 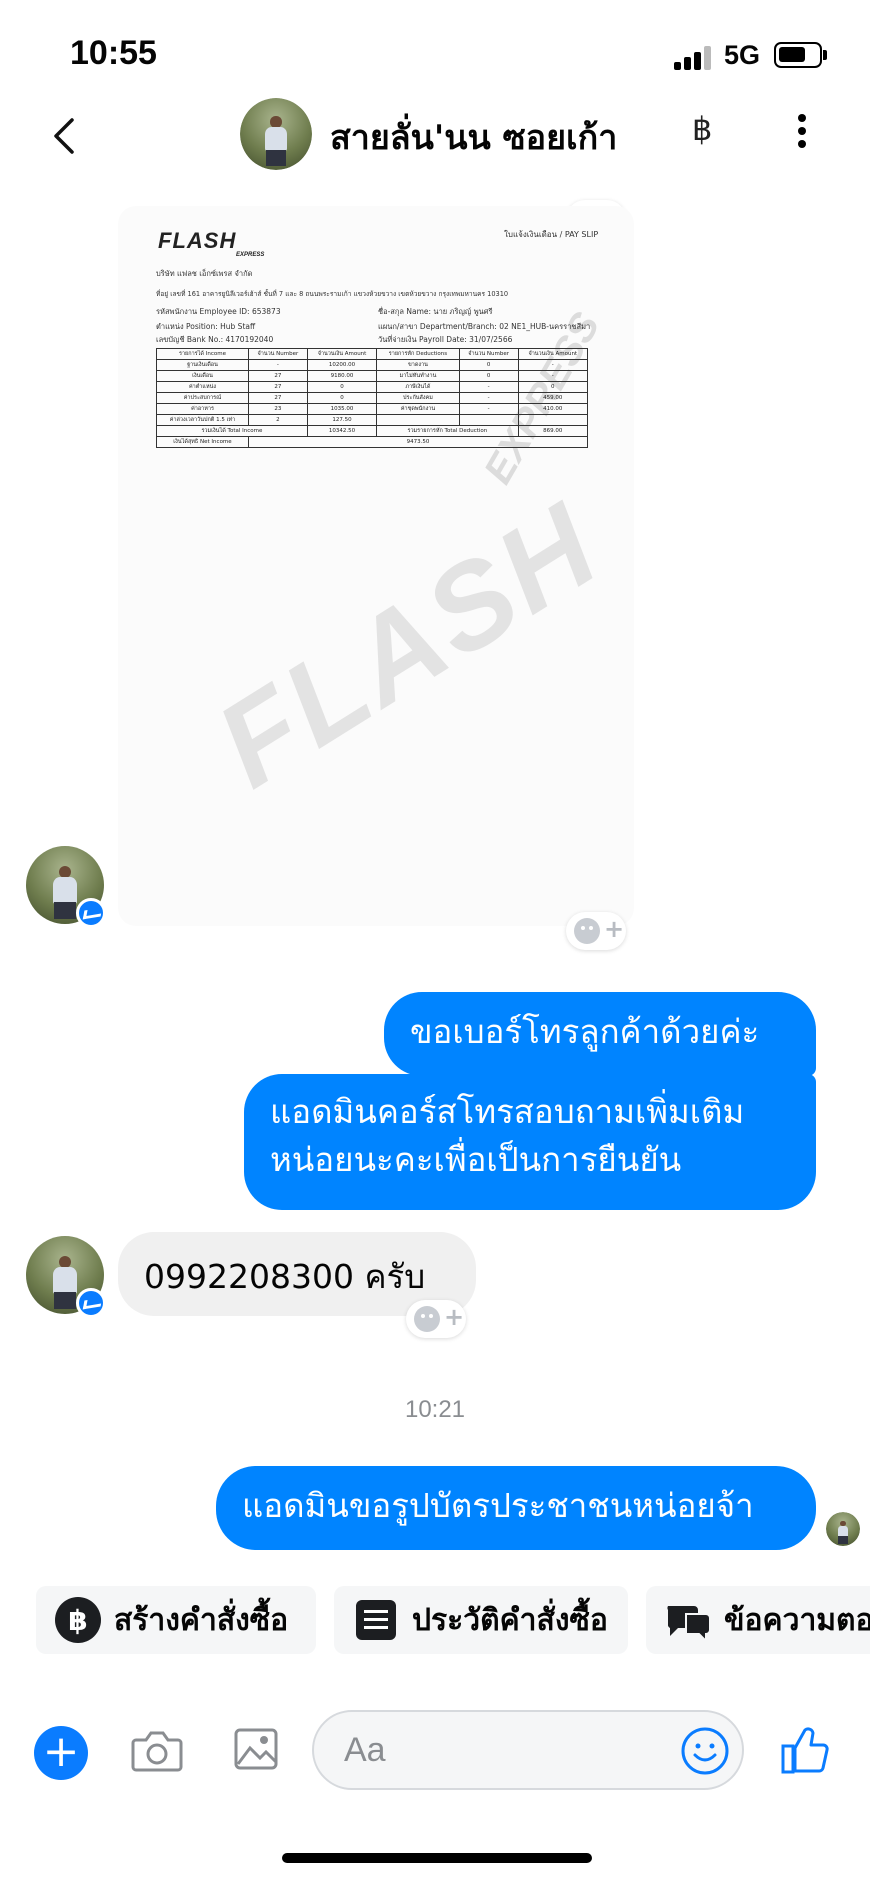 I want to click on message-text: ขอเบอร์โทรลูกค้าด้วยค่ะ, so click(x=585, y=1031).